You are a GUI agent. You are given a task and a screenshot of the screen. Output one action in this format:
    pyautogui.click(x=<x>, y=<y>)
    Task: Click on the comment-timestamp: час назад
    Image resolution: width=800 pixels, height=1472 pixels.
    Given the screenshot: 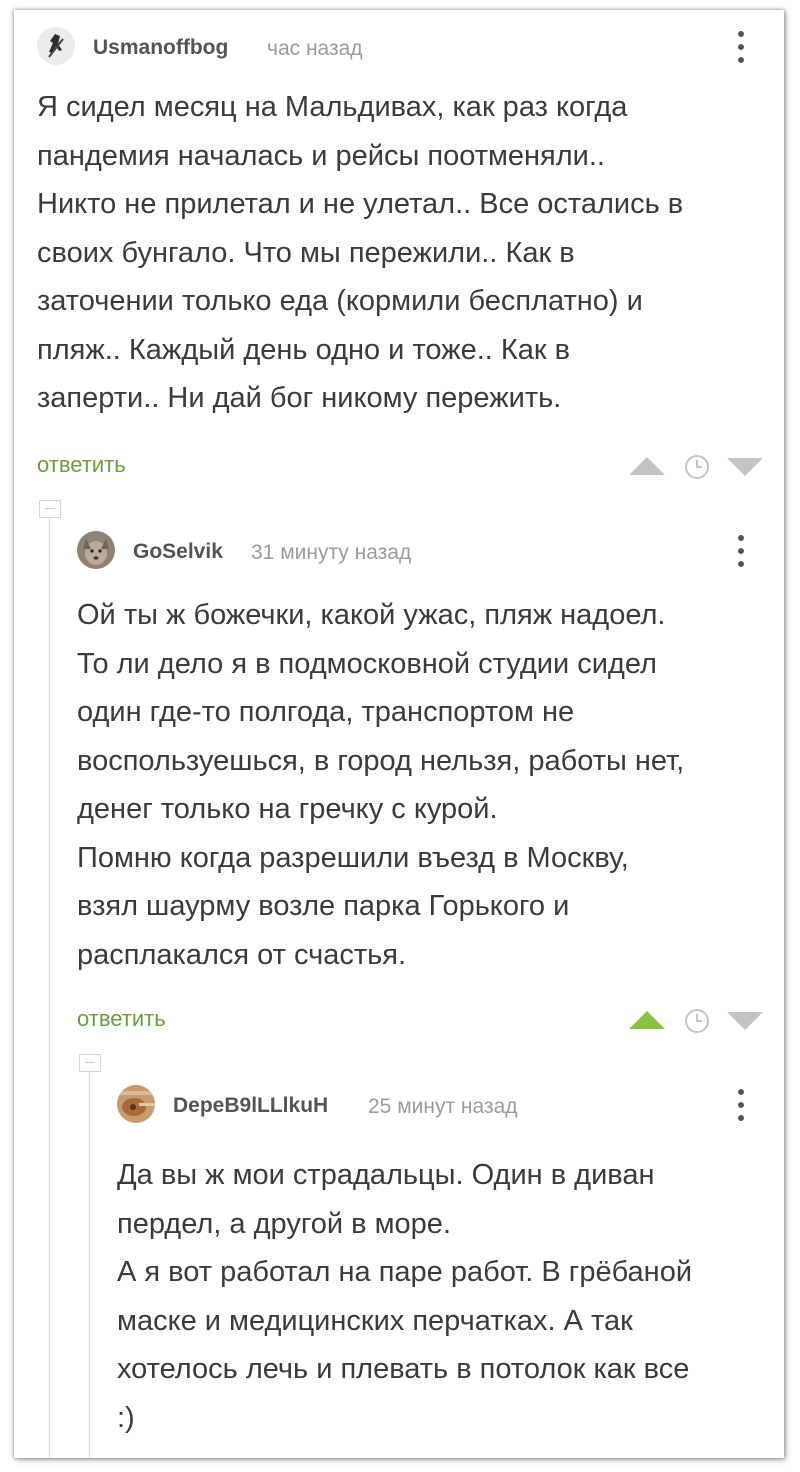 What is the action you would take?
    pyautogui.click(x=315, y=48)
    